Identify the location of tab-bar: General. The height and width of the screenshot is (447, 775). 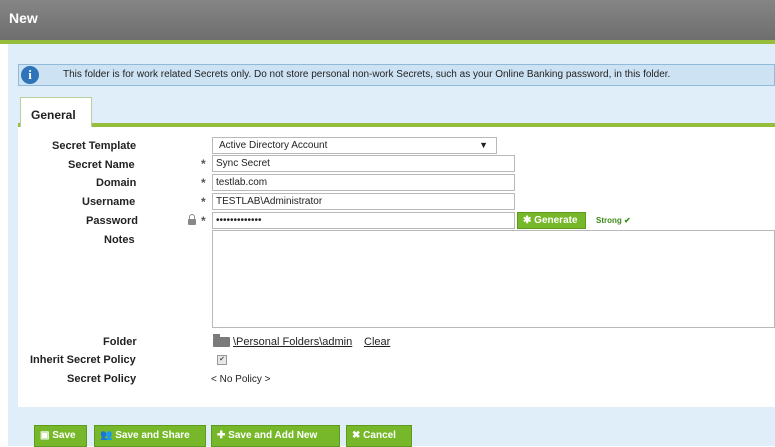
(396, 112).